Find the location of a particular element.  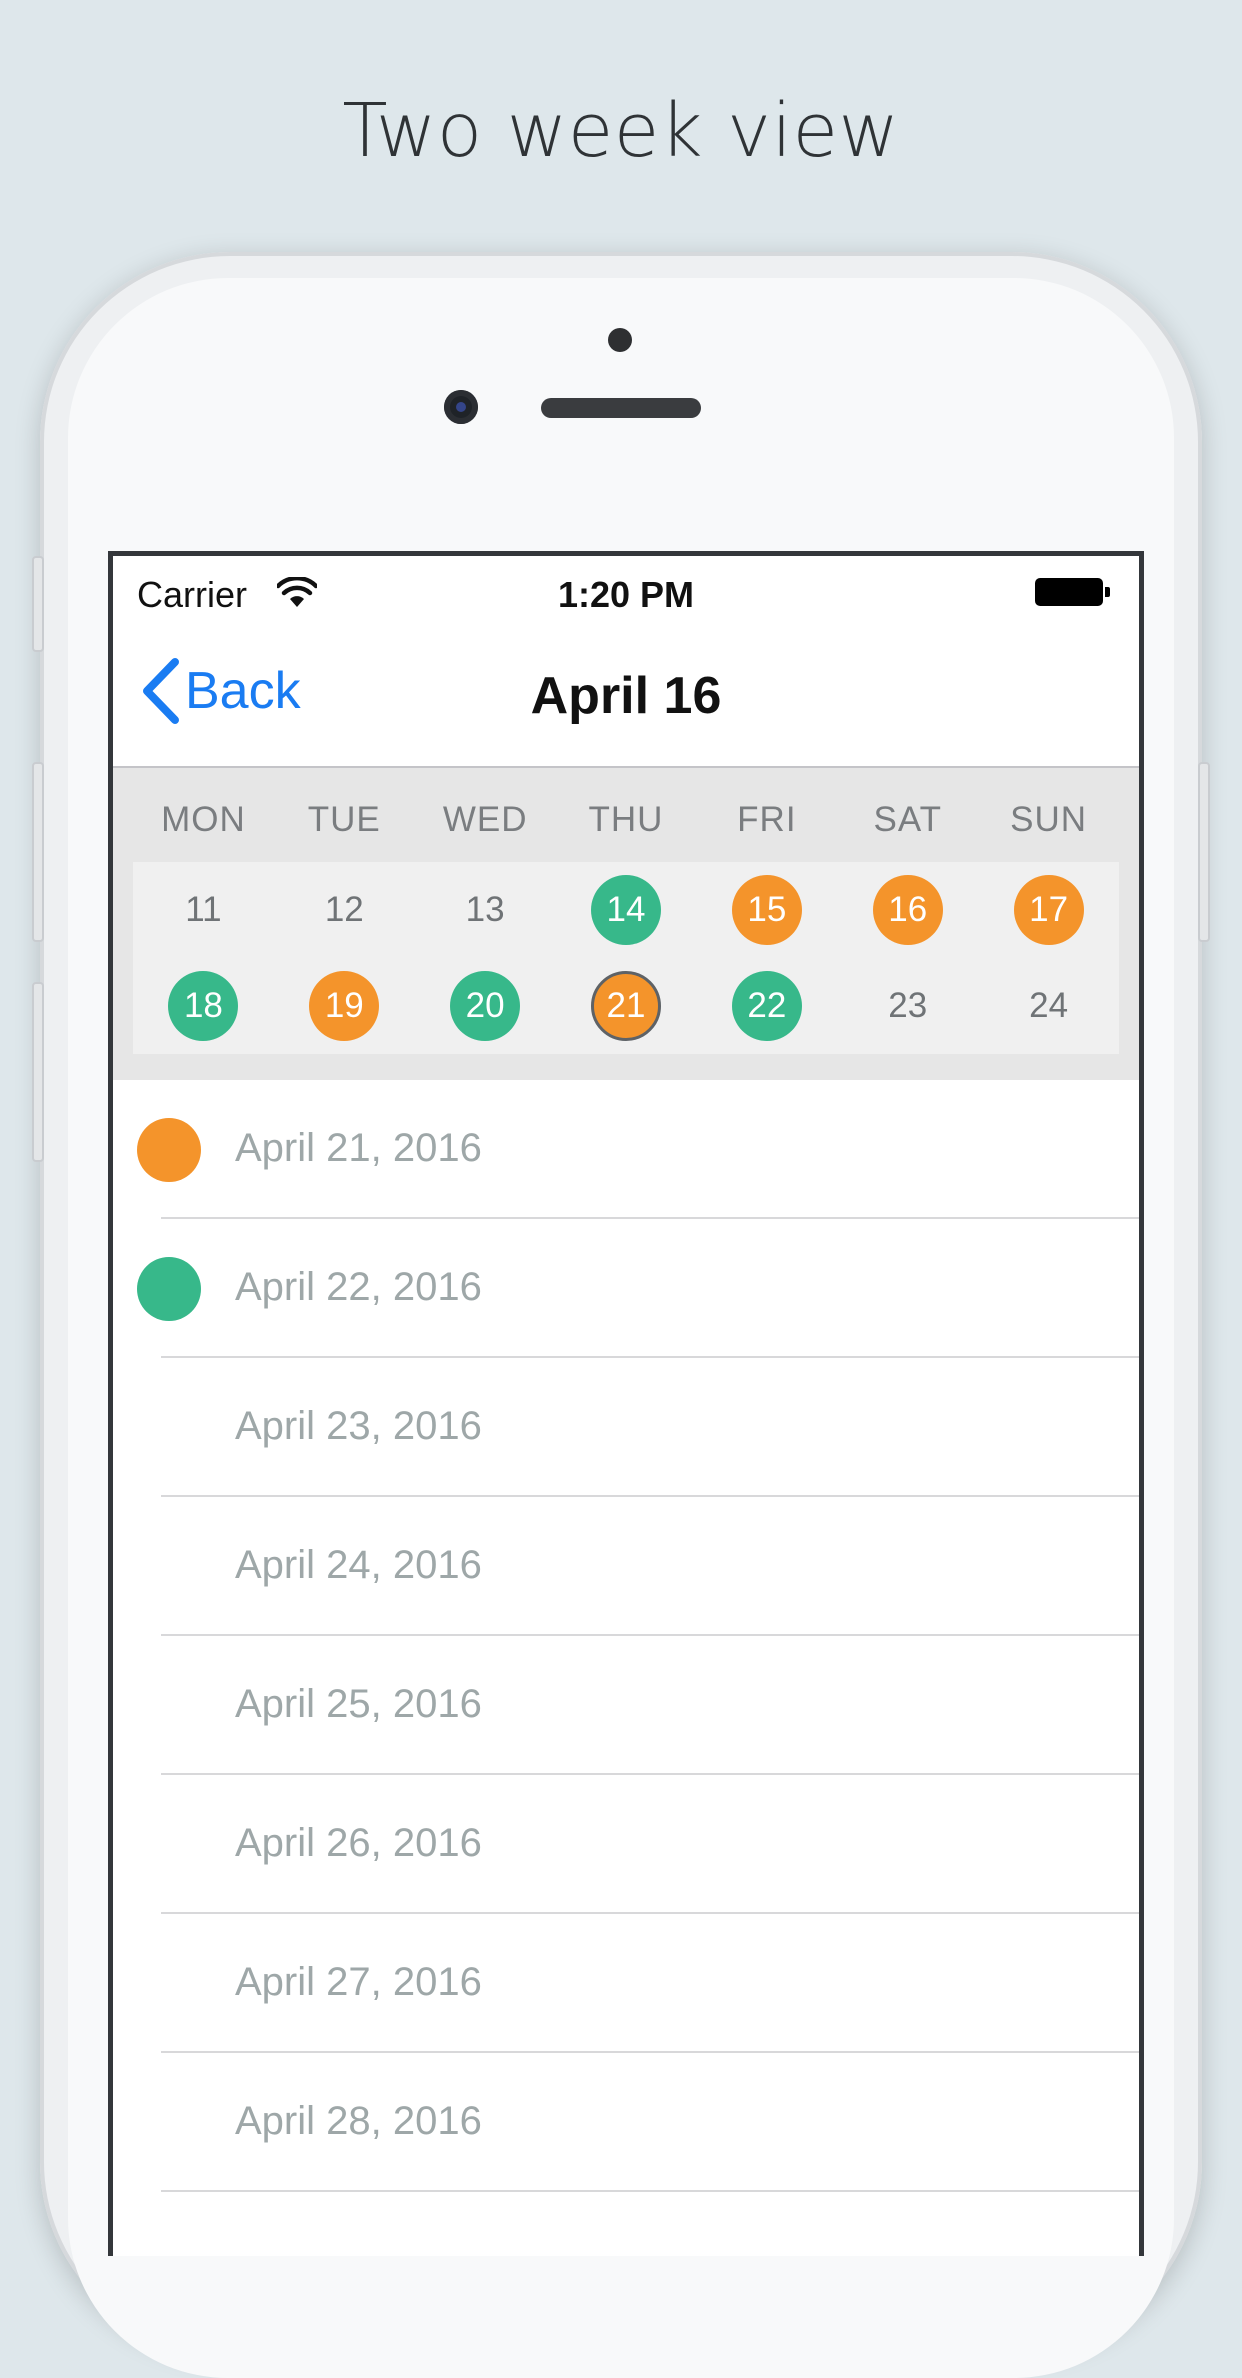

day-number: 21 is located at coordinates (626, 1006).